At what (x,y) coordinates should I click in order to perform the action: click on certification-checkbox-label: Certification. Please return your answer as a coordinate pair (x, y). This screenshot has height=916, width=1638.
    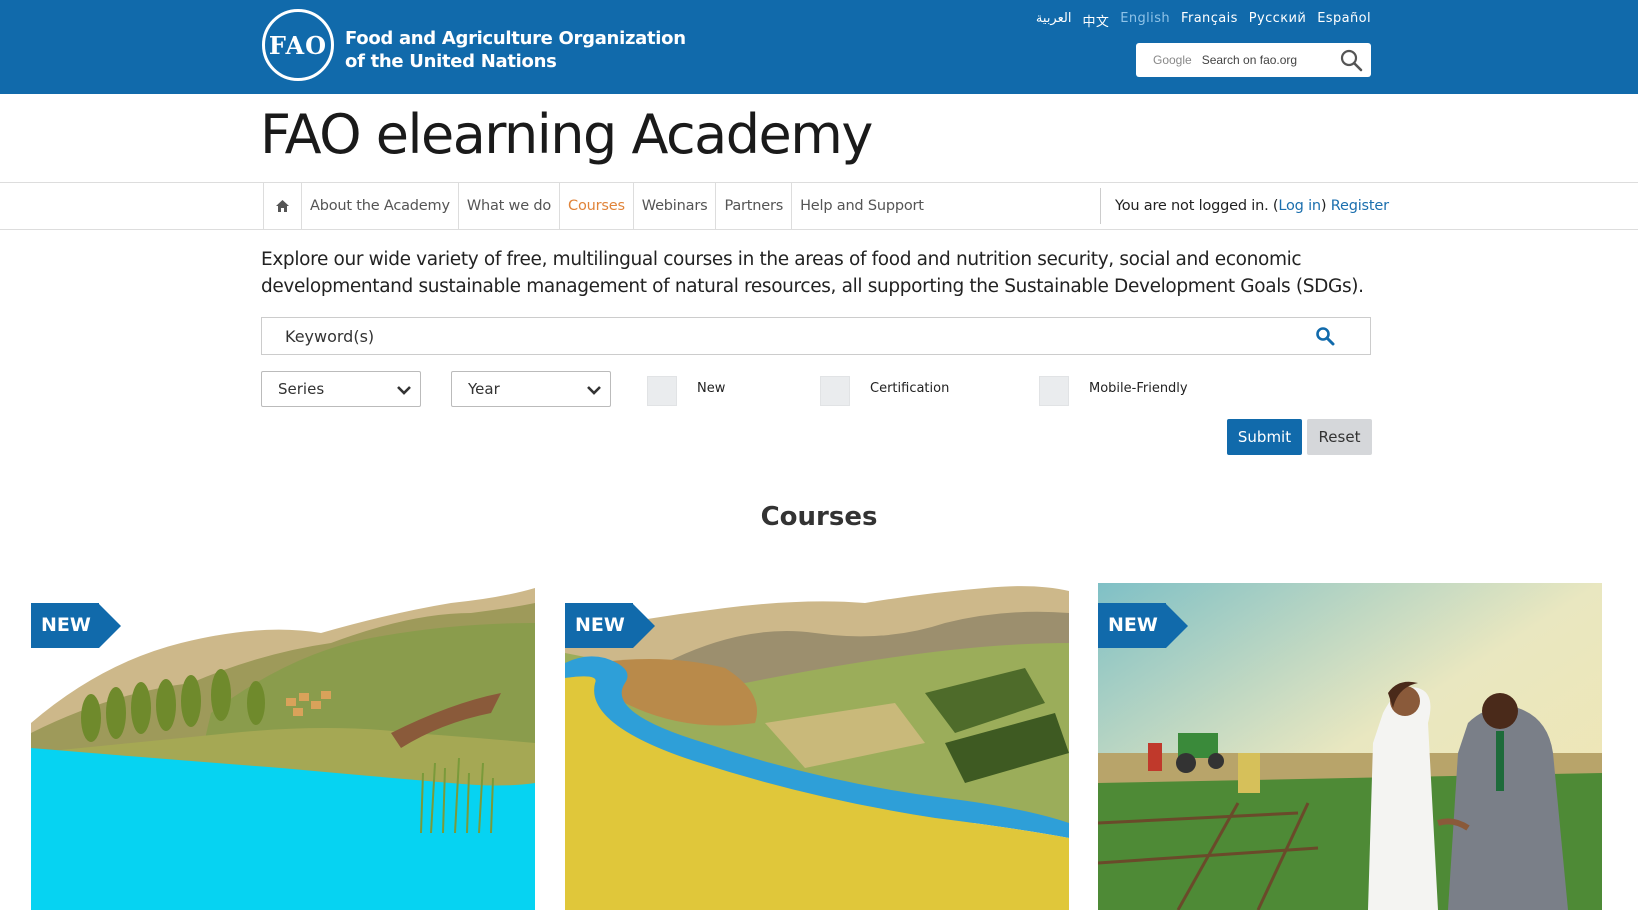
    Looking at the image, I should click on (910, 388).